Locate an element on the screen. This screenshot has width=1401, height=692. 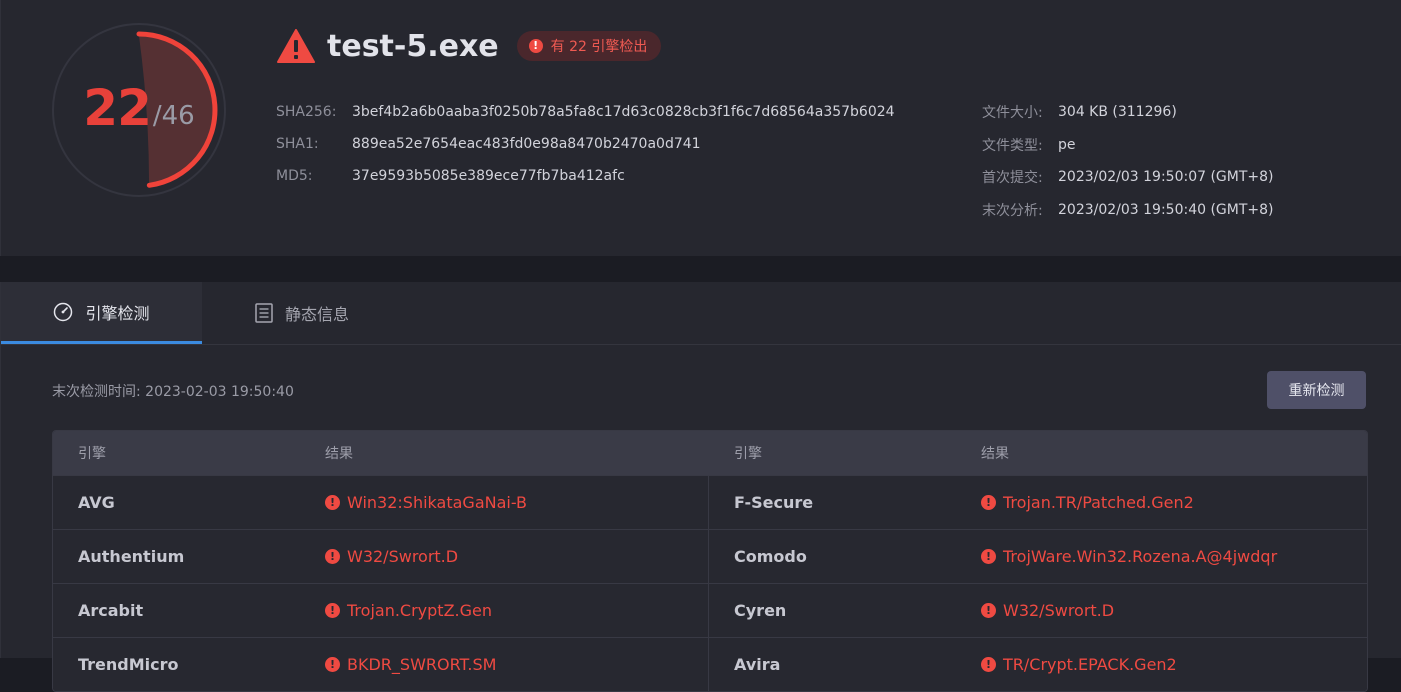
meta-row-last-analyzed: 末次分析: 2023/02/03 19:50:40 (GMT+8) is located at coordinates (1128, 210).